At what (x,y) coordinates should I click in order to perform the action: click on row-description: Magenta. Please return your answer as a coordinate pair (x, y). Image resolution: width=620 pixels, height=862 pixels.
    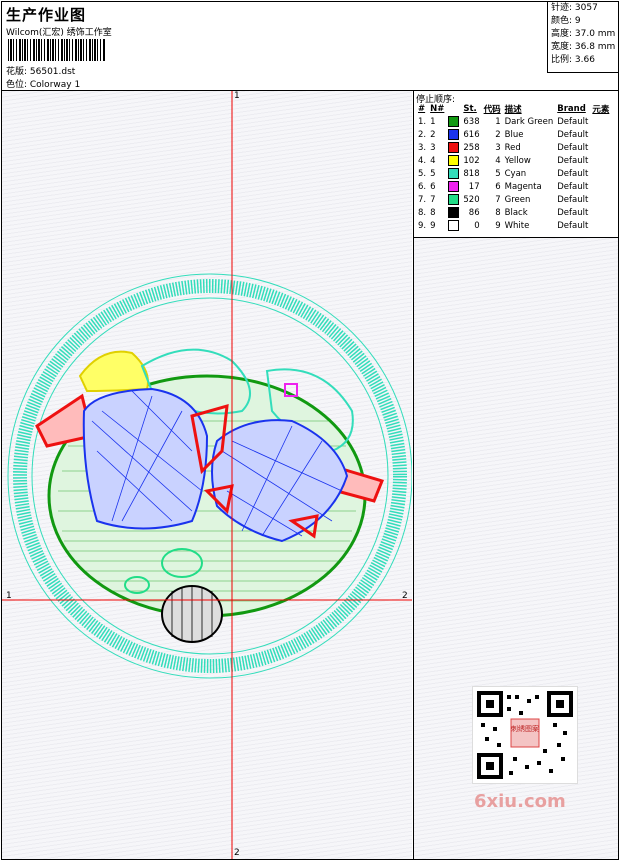
    Looking at the image, I should click on (523, 186).